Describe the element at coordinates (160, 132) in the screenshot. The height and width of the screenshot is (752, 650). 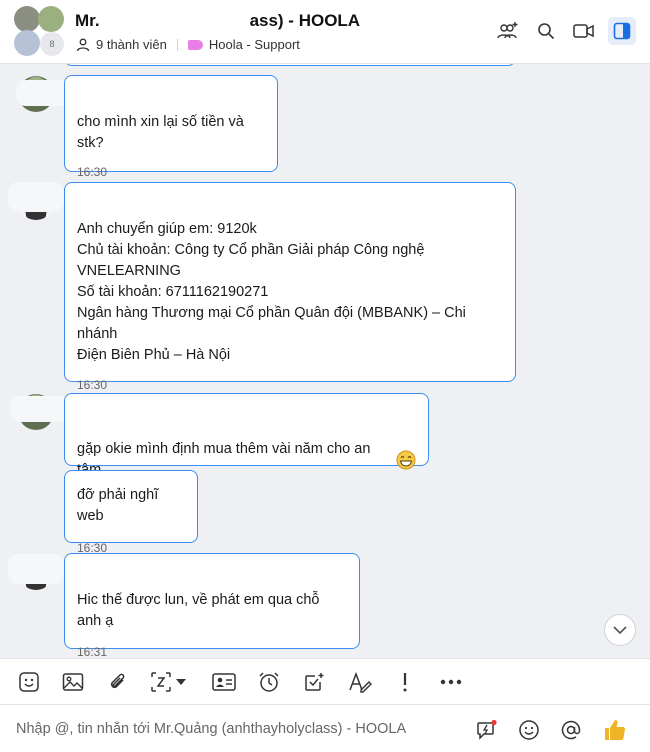
I see `message-text: cho mình xin lại số tiền và stk?` at that location.